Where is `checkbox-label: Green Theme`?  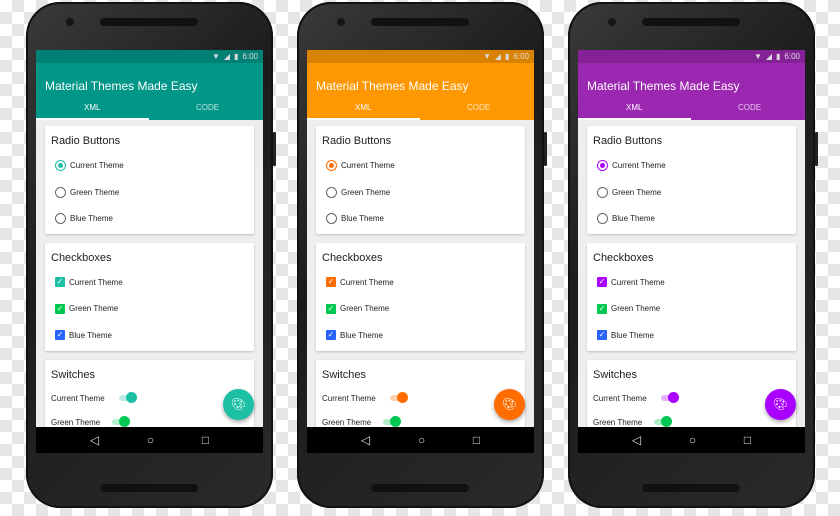
checkbox-label: Green Theme is located at coordinates (365, 308).